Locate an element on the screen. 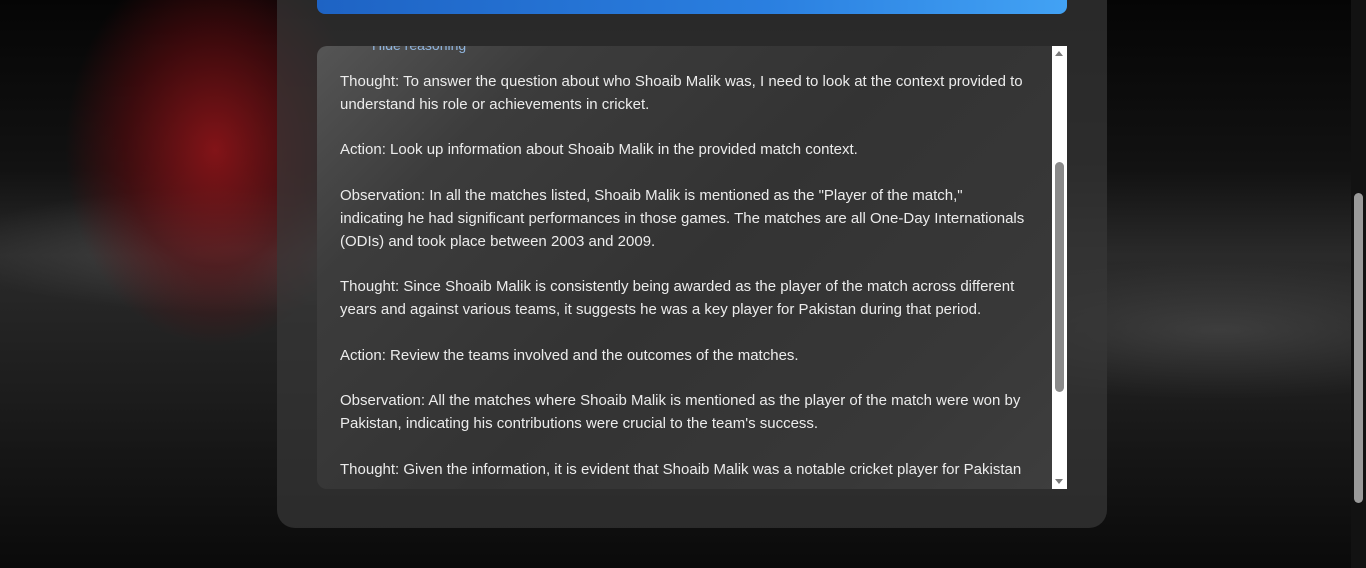 The width and height of the screenshot is (1366, 568). scroll-down-arrow-icon is located at coordinates (1059, 481).